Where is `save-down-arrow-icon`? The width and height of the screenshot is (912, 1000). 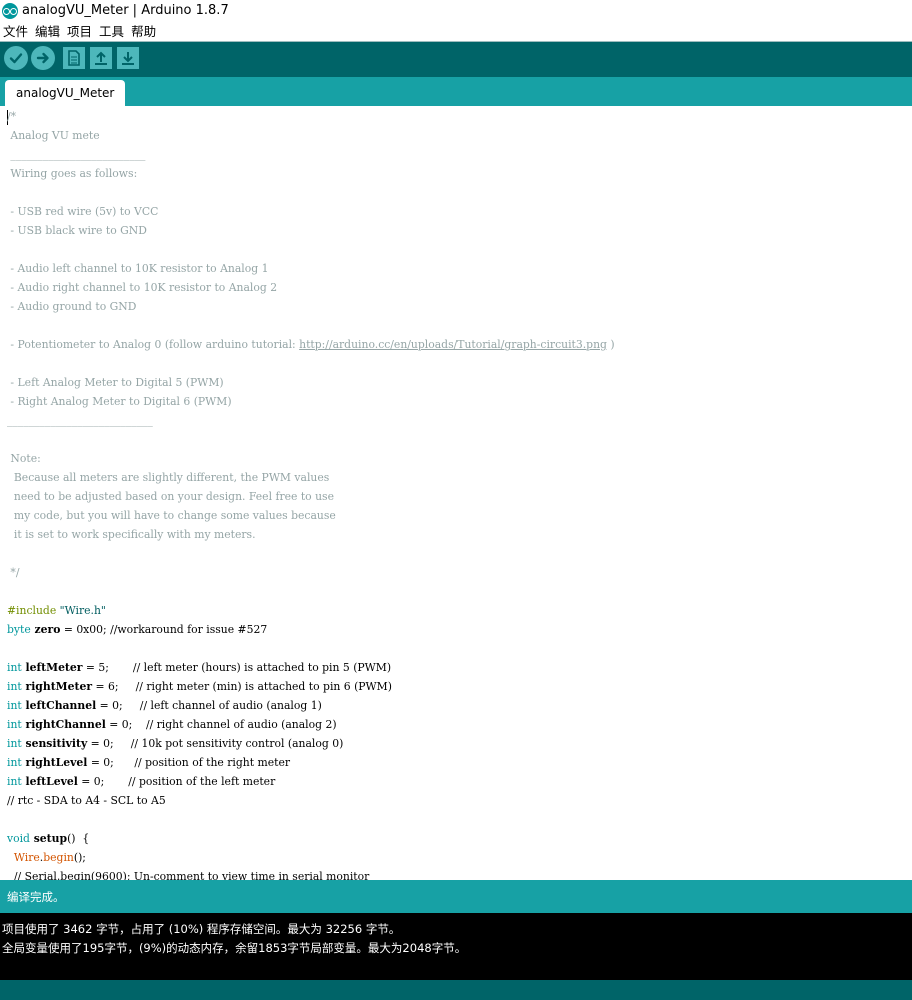
save-down-arrow-icon is located at coordinates (128, 58).